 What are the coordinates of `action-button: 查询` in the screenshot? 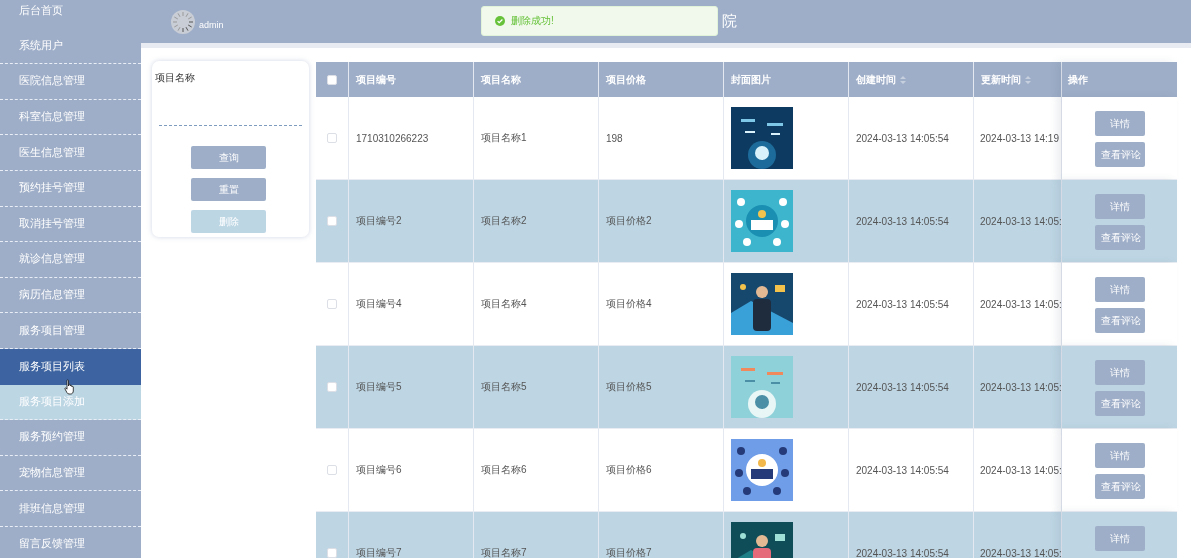 It's located at (228, 157).